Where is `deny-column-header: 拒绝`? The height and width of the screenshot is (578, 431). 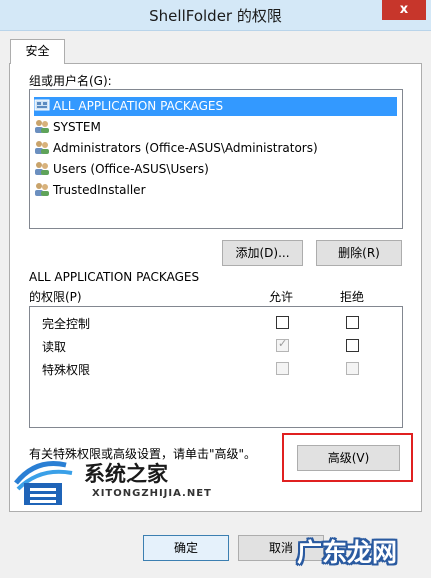
deny-column-header: 拒绝 is located at coordinates (352, 297).